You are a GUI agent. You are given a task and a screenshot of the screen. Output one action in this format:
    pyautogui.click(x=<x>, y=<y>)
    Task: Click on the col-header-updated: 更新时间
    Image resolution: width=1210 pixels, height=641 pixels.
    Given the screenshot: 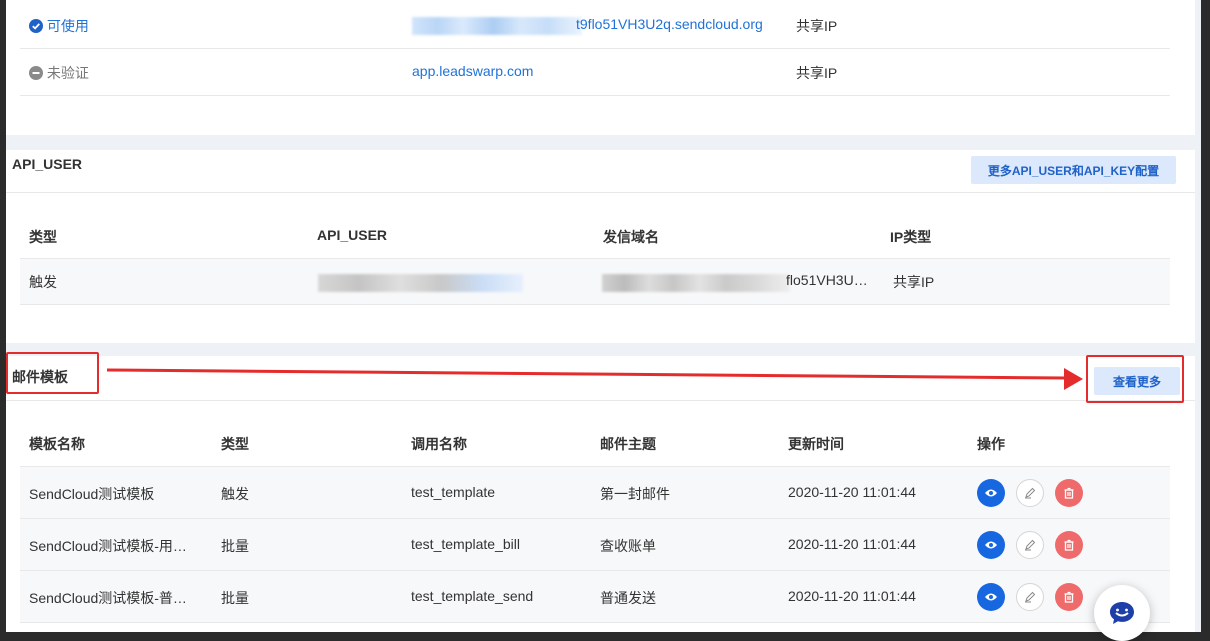 What is the action you would take?
    pyautogui.click(x=816, y=444)
    